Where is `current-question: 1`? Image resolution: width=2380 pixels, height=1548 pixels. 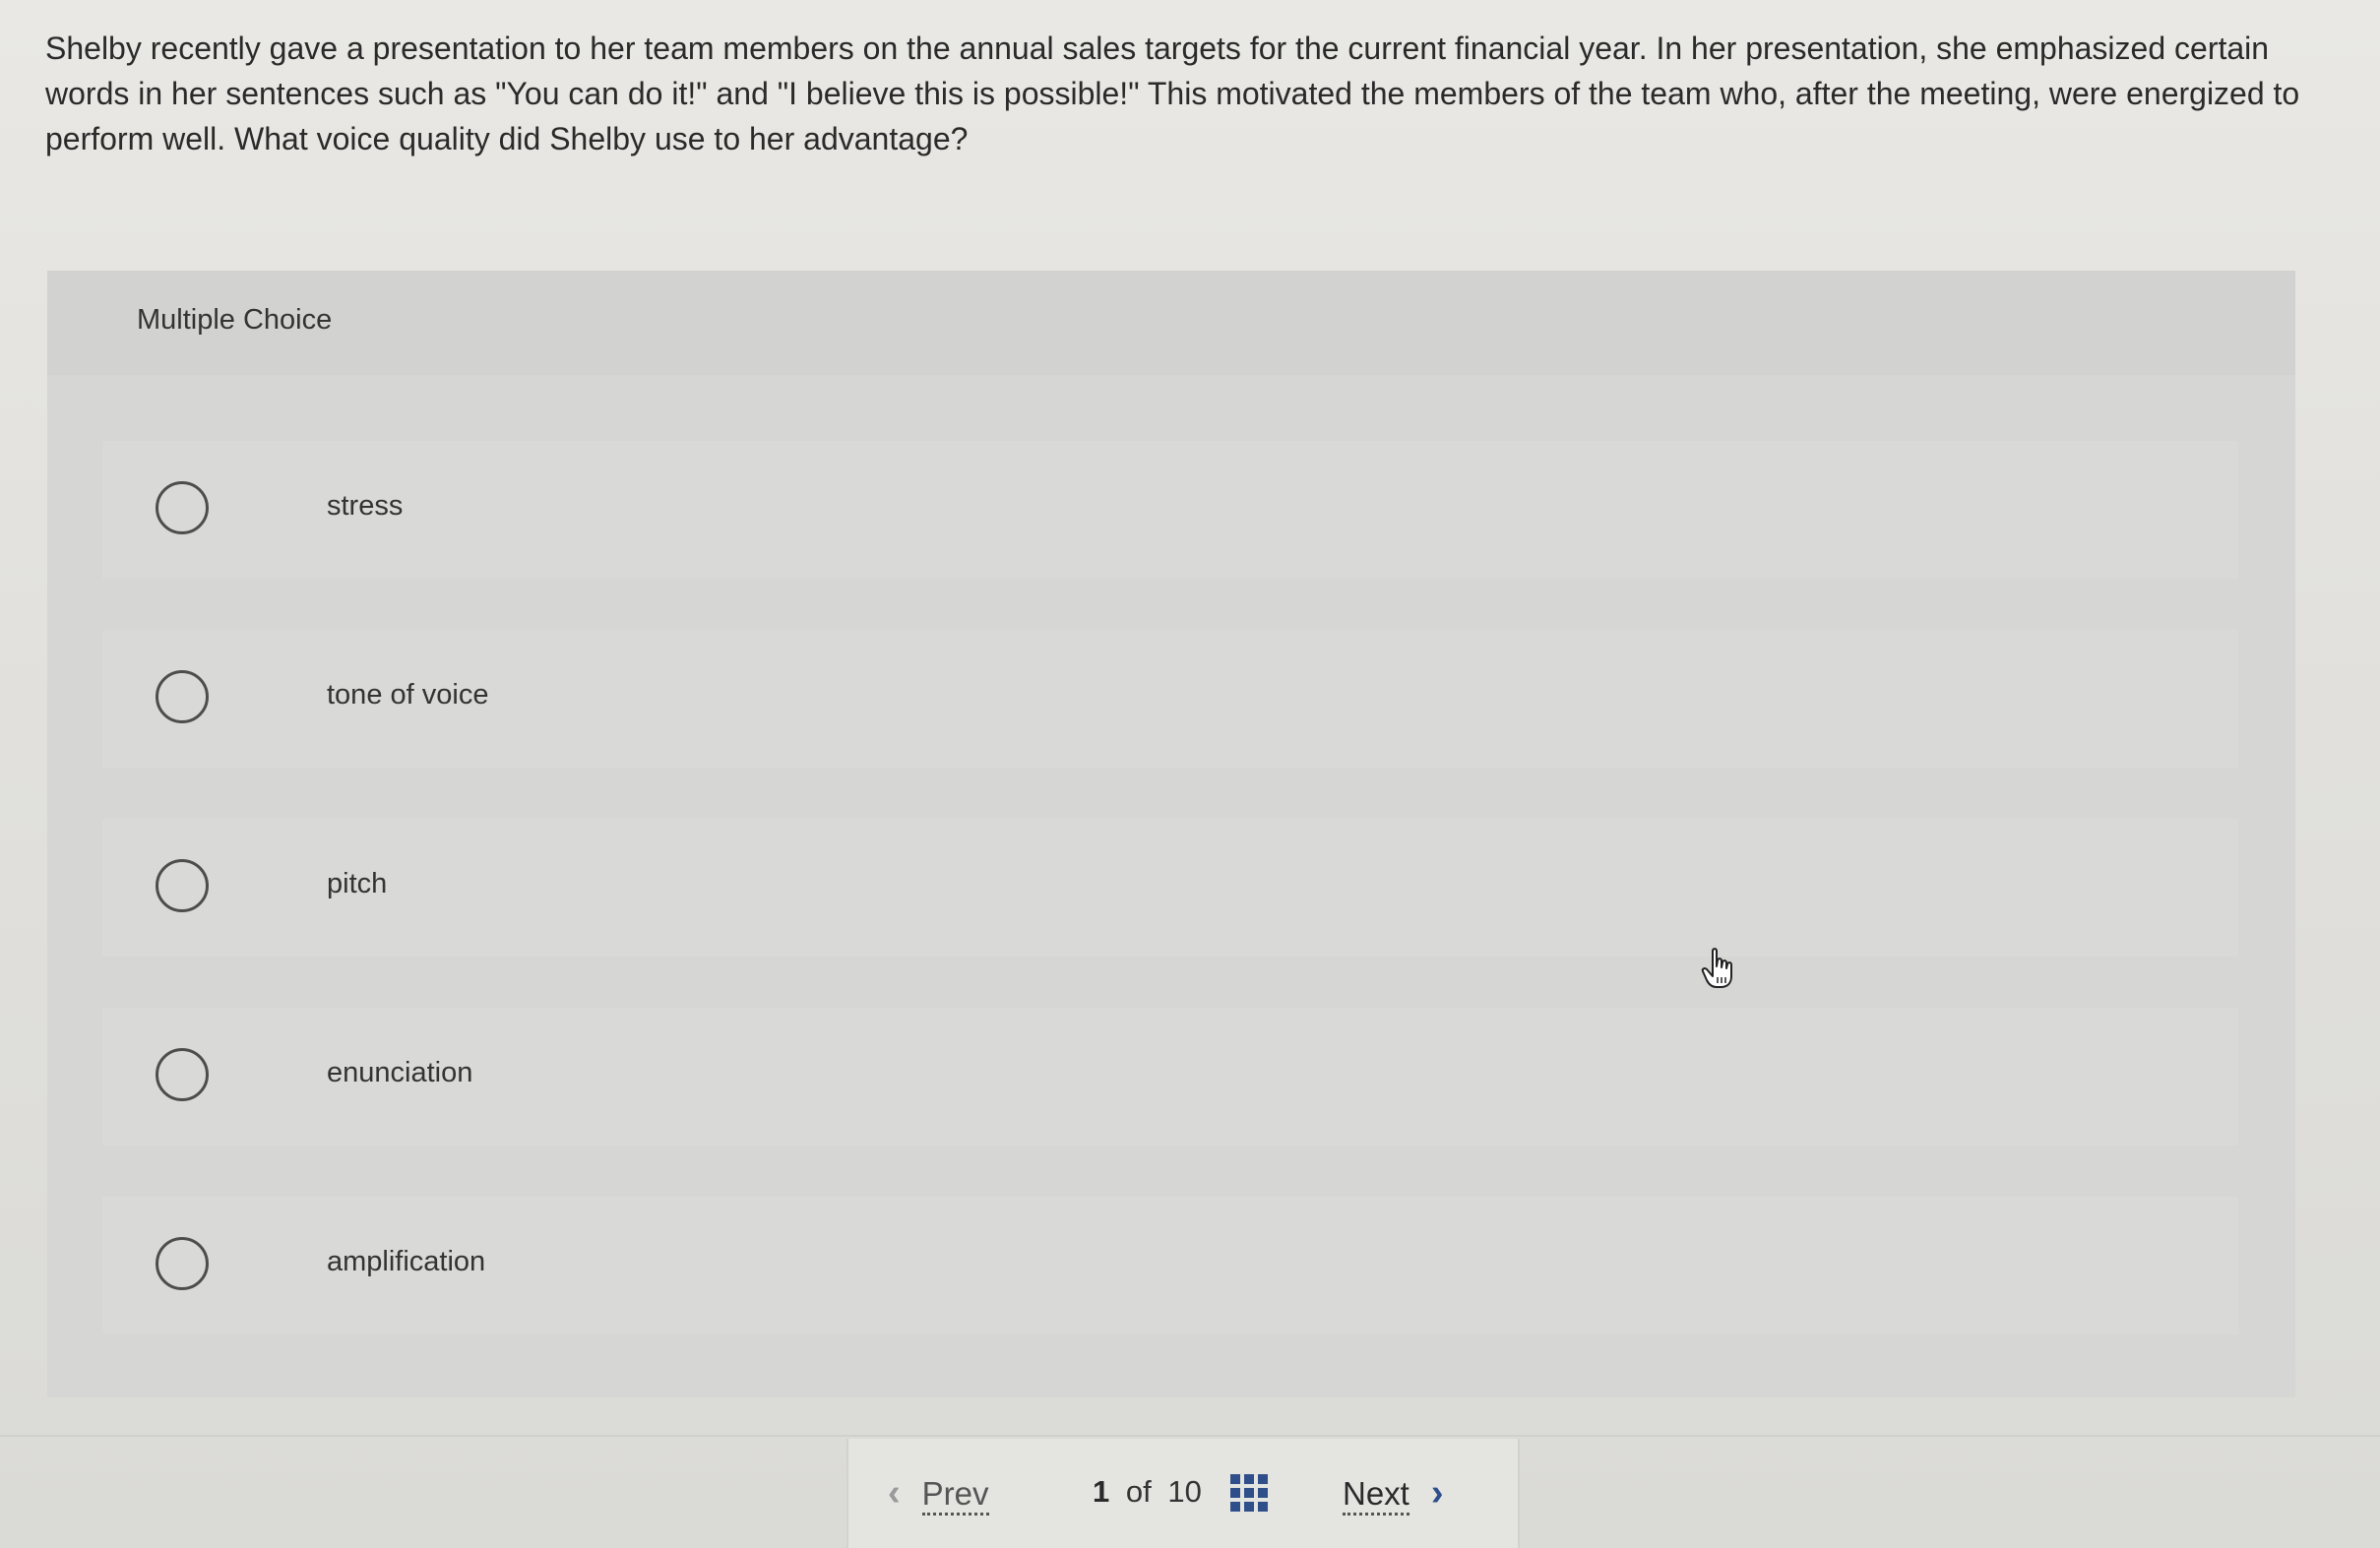 current-question: 1 is located at coordinates (1101, 1491).